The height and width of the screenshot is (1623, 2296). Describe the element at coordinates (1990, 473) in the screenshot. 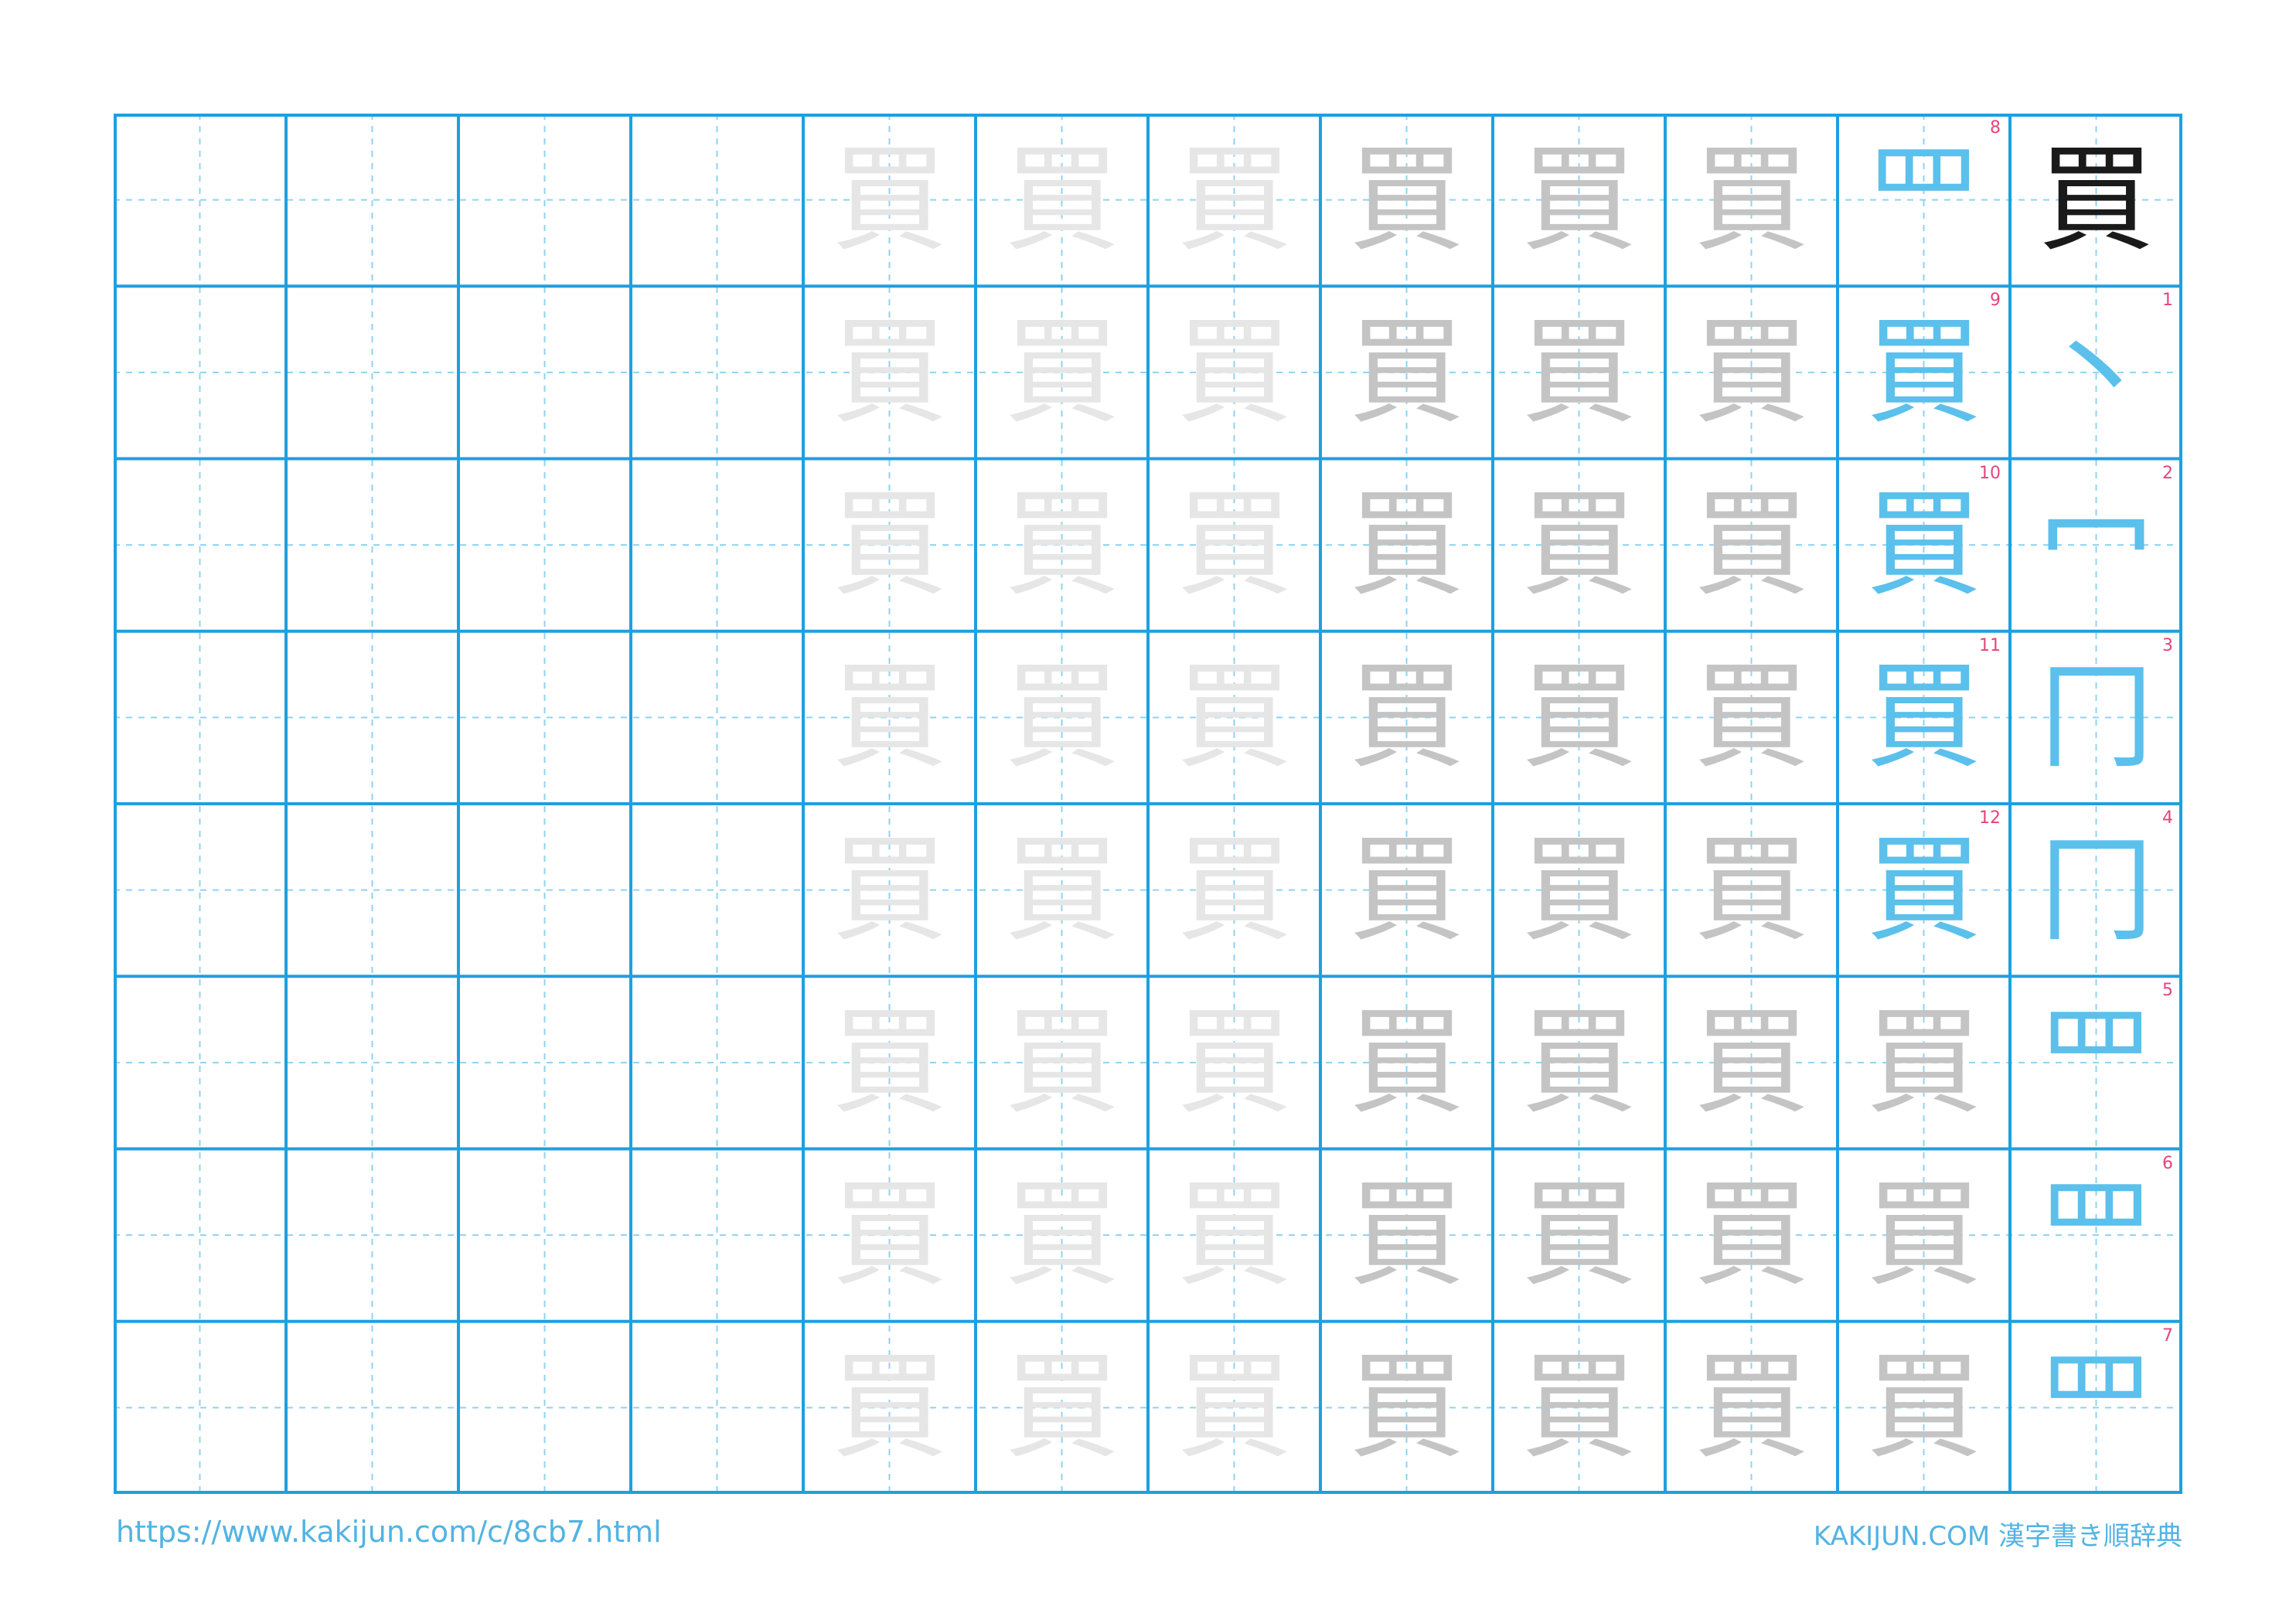

I see `stroke-number: 10` at that location.